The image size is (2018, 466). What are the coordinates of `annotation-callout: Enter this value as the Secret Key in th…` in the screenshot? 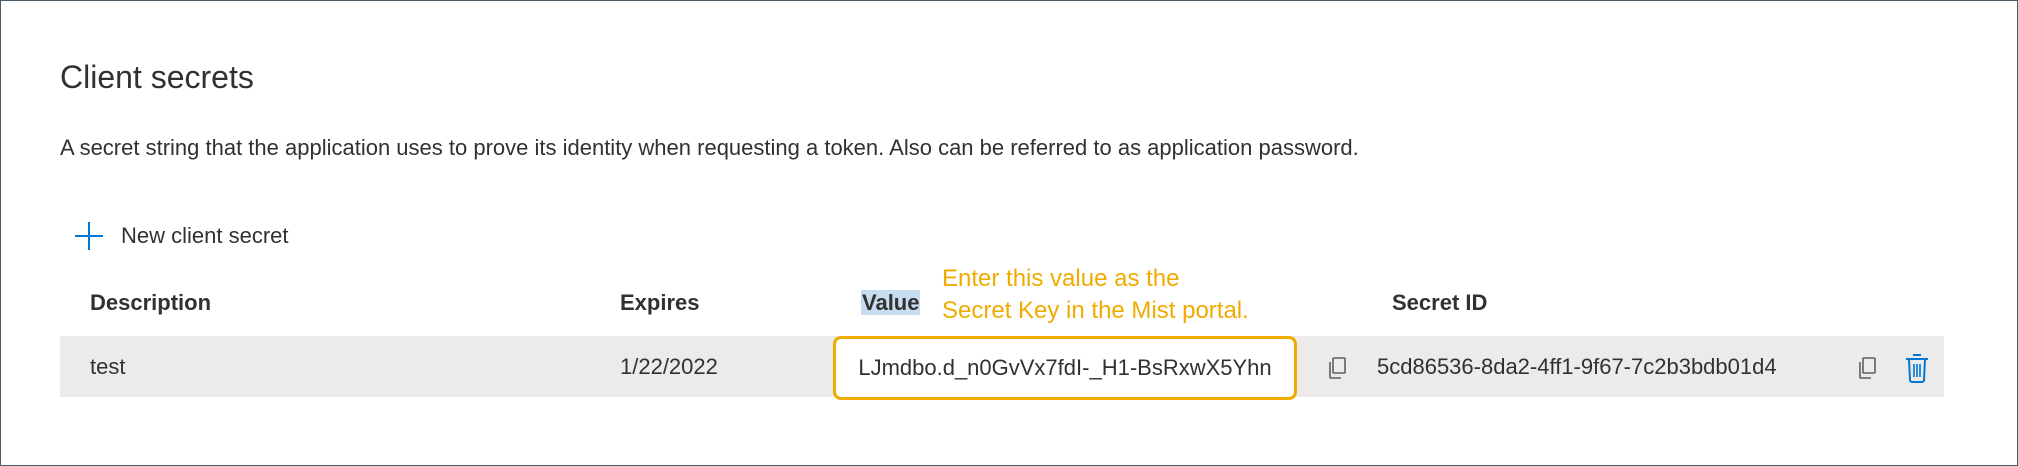 It's located at (1095, 295).